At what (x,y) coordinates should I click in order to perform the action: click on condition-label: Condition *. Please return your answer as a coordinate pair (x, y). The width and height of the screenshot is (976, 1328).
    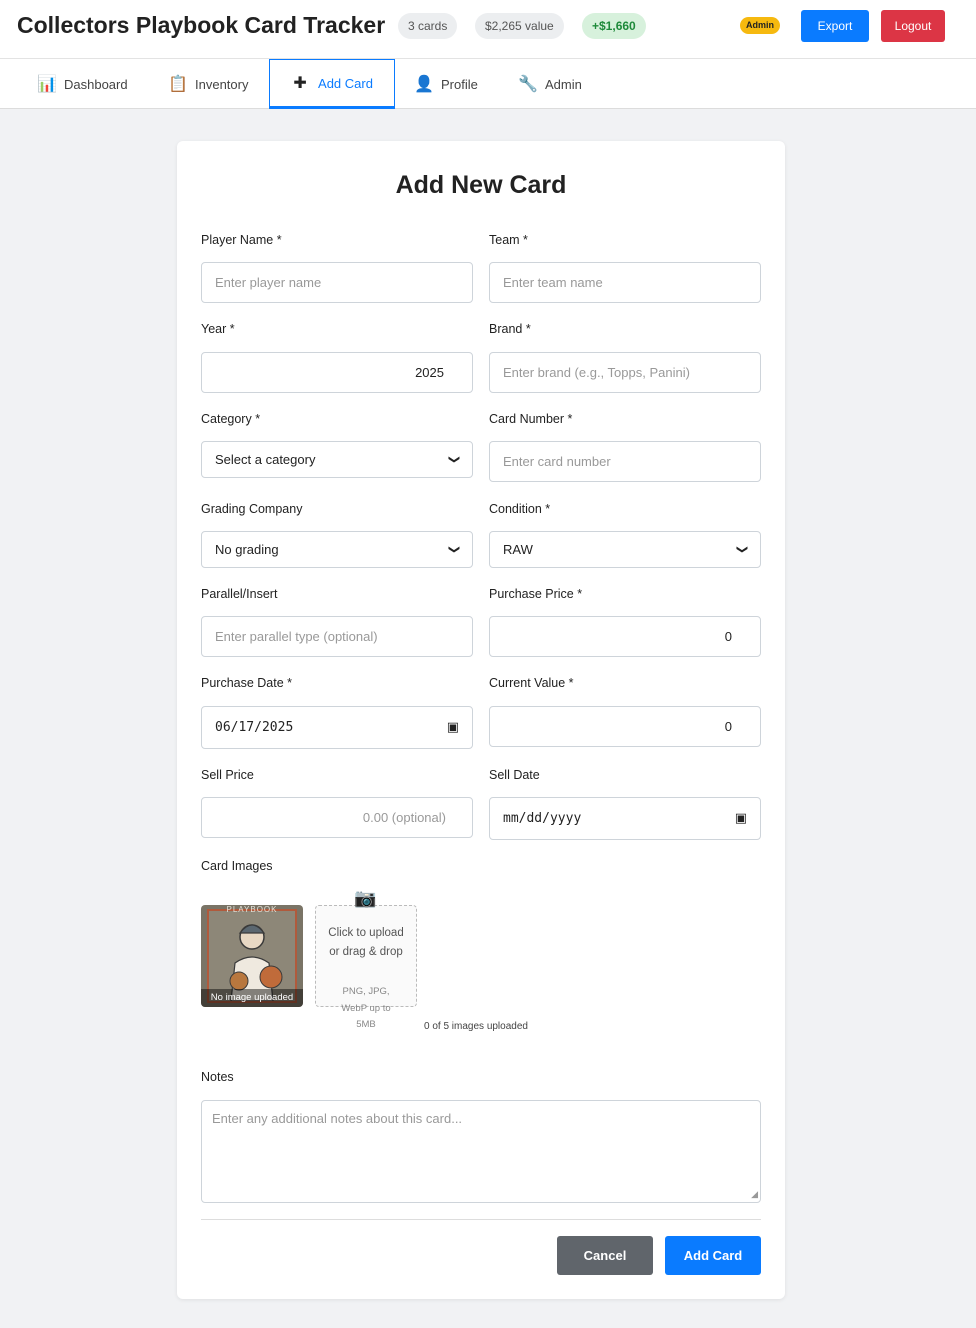
    Looking at the image, I should click on (520, 509).